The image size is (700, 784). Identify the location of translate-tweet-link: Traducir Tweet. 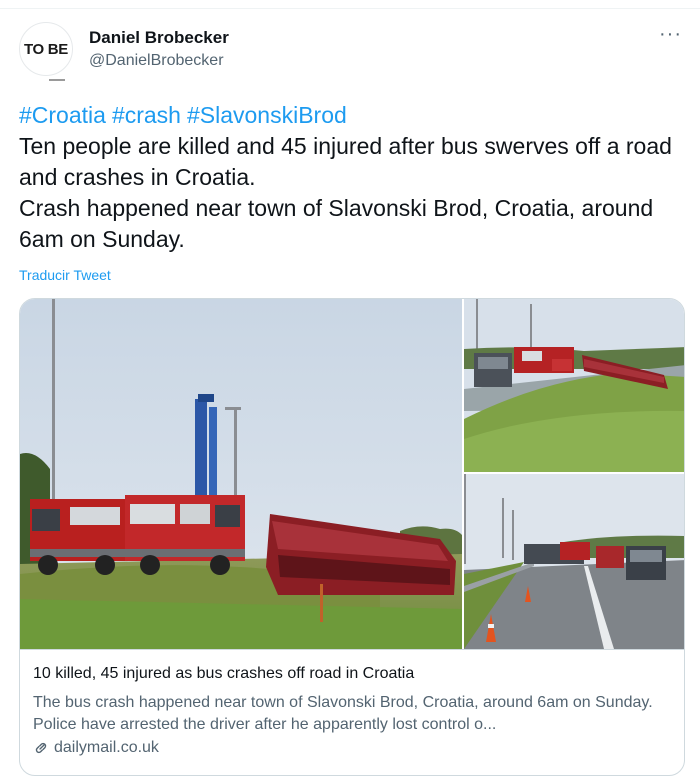
(65, 275).